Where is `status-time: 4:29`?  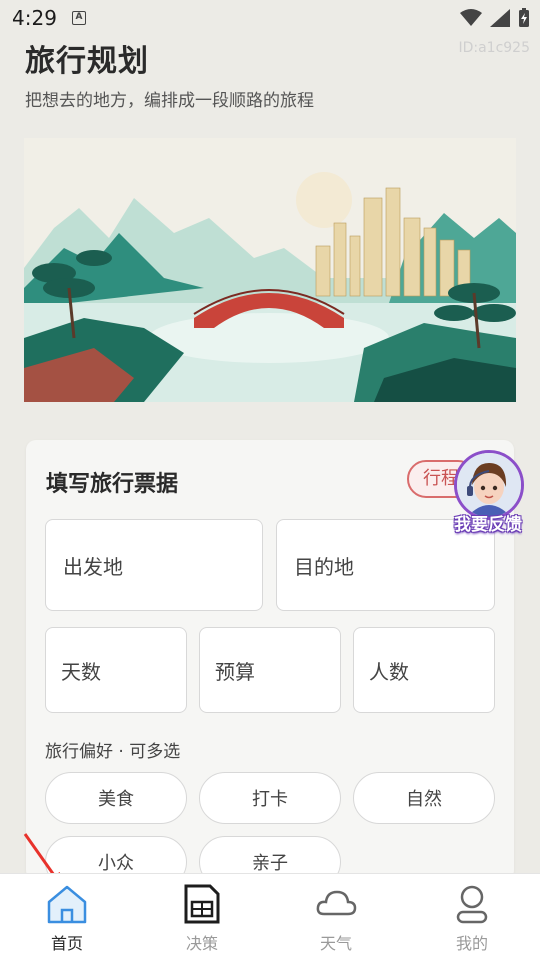 status-time: 4:29 is located at coordinates (34, 18).